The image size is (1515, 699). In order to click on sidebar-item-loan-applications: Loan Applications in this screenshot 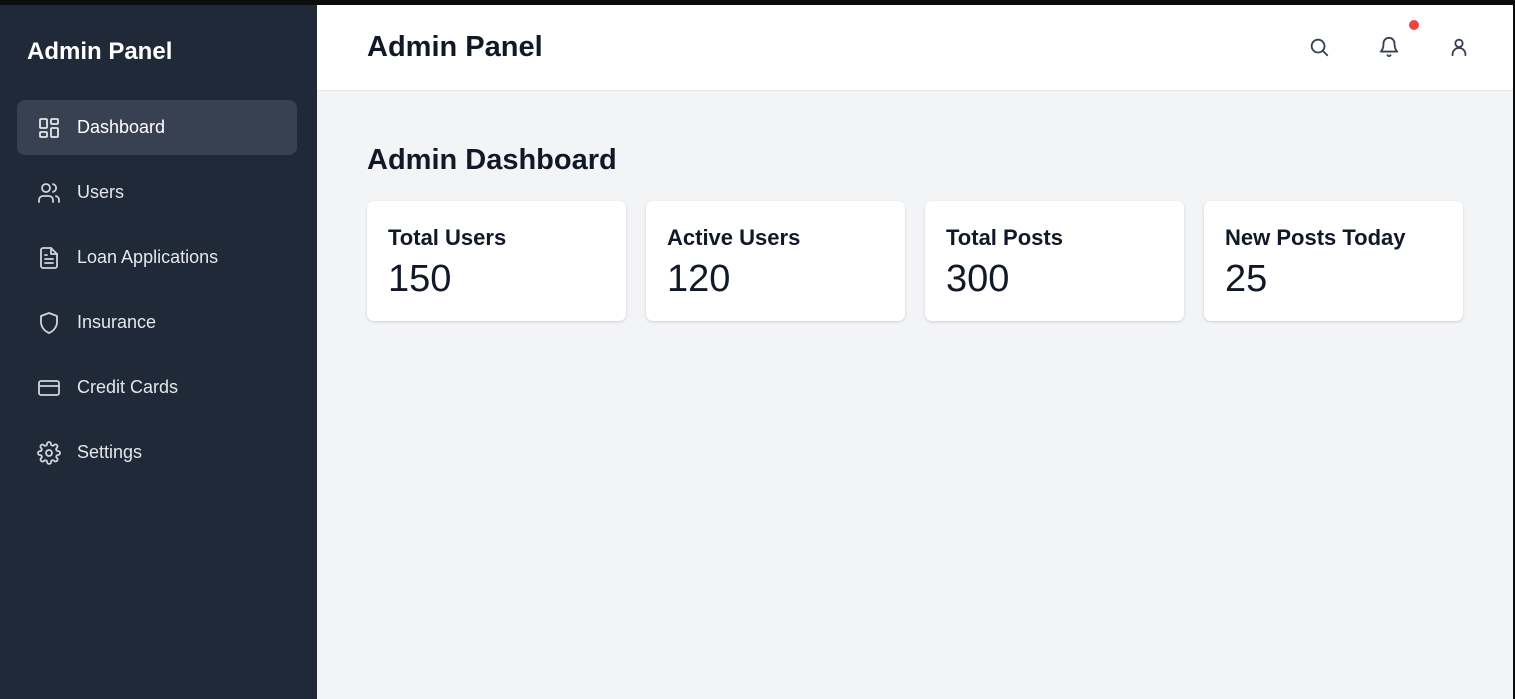, I will do `click(157, 257)`.